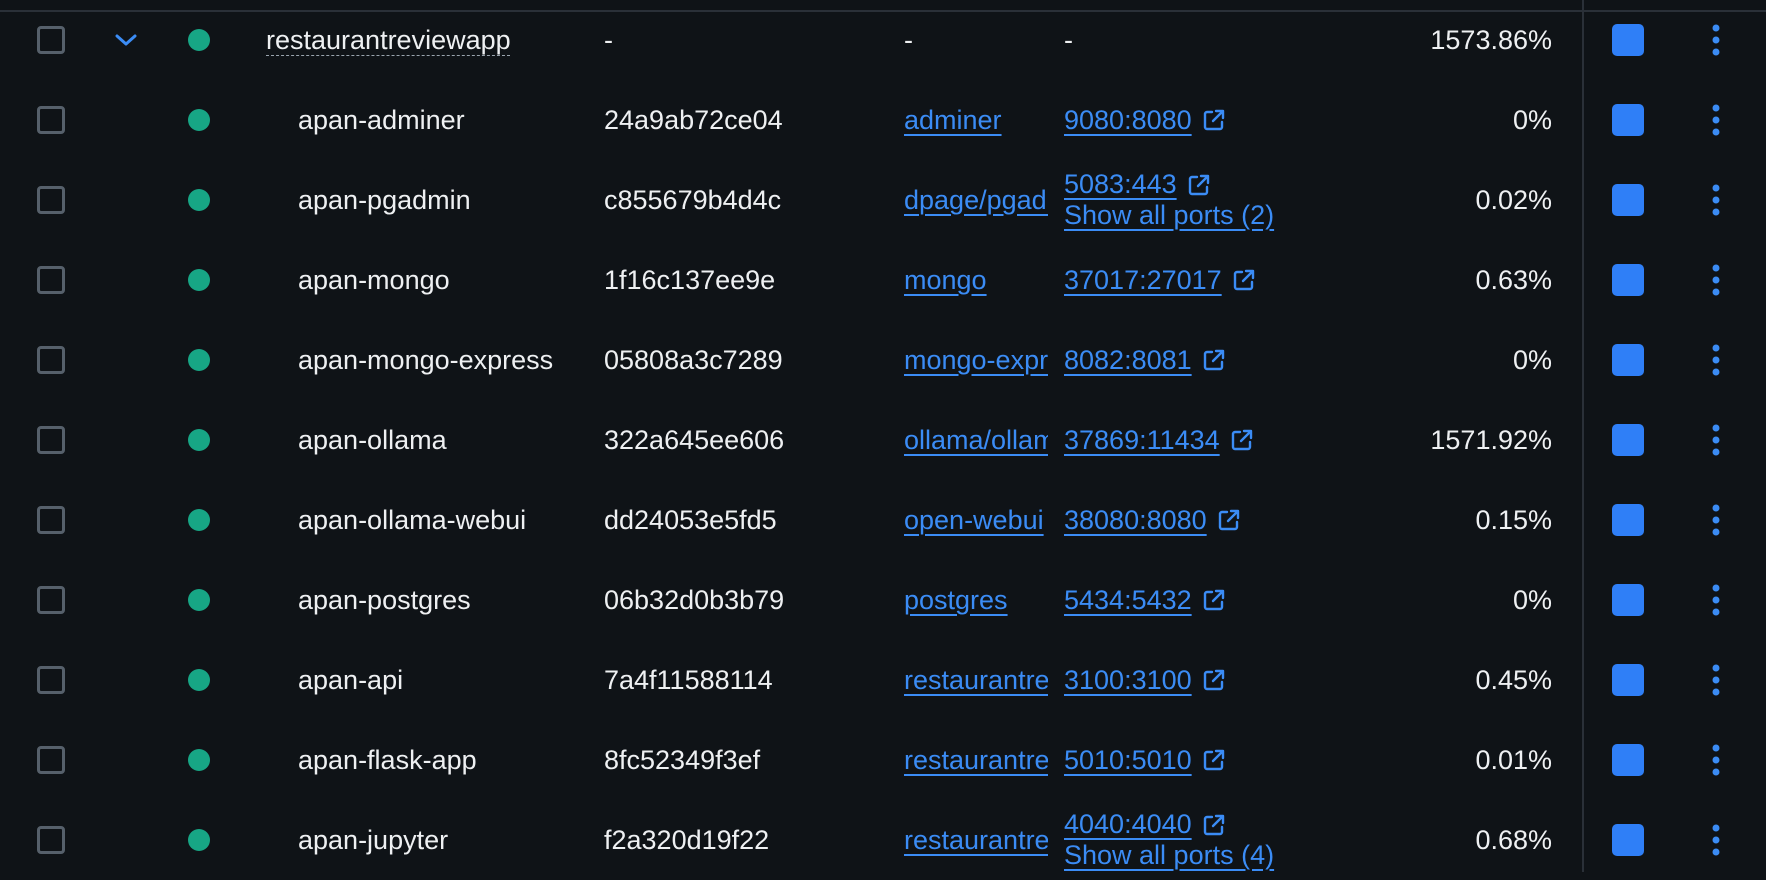 The image size is (1766, 880). I want to click on container-name: apan-ollama-webui, so click(463, 520).